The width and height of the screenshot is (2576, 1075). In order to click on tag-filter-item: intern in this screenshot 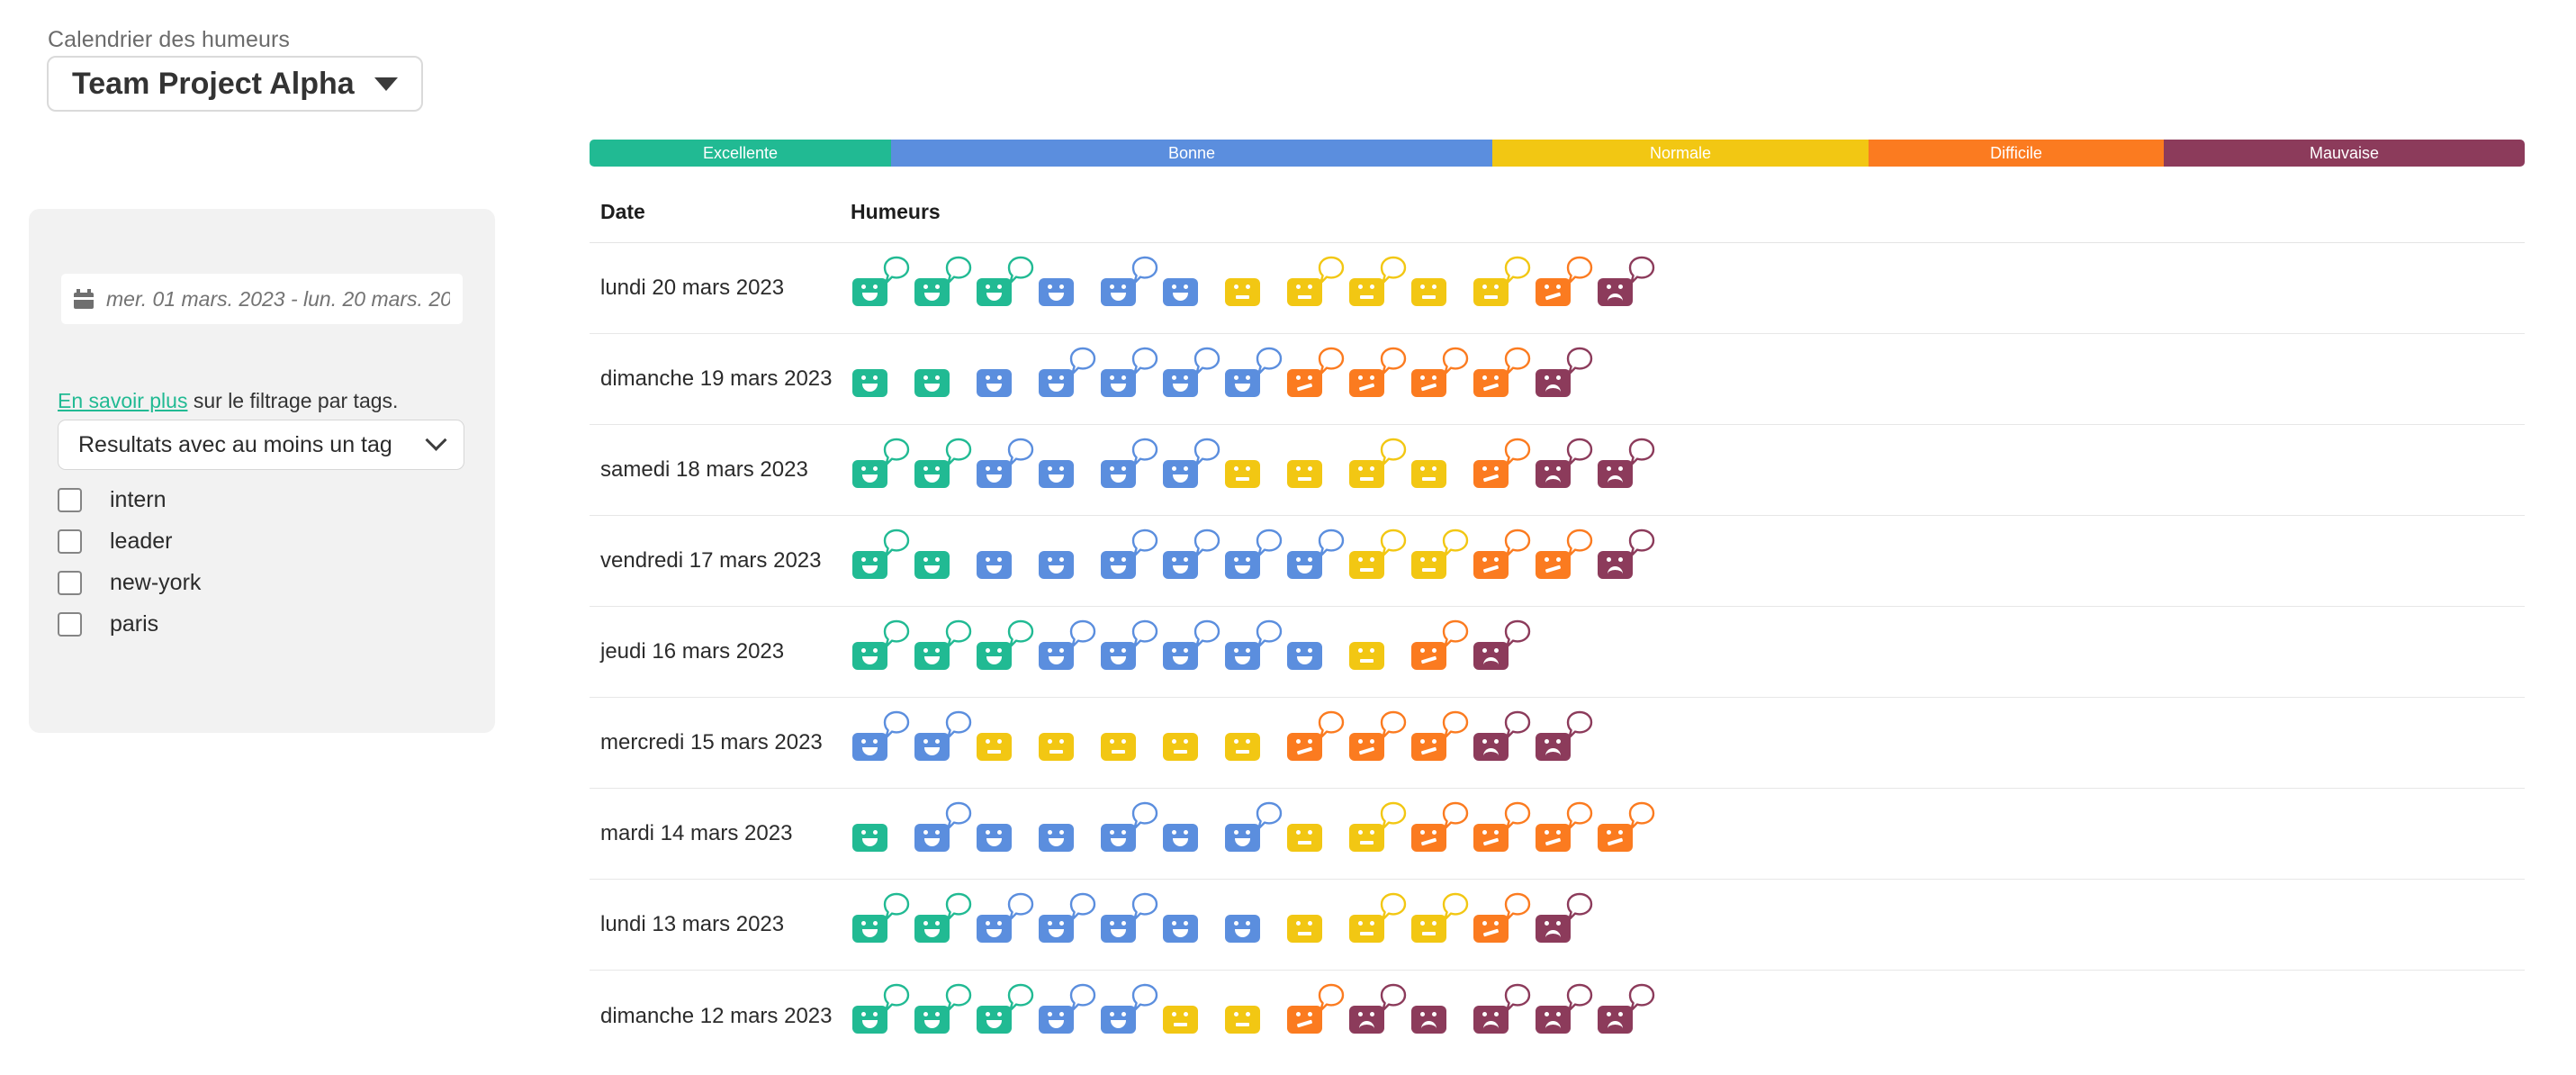, I will do `click(261, 499)`.